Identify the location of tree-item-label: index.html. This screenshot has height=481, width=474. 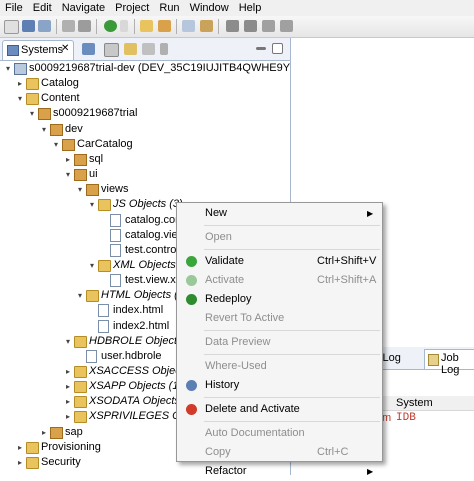
(138, 310).